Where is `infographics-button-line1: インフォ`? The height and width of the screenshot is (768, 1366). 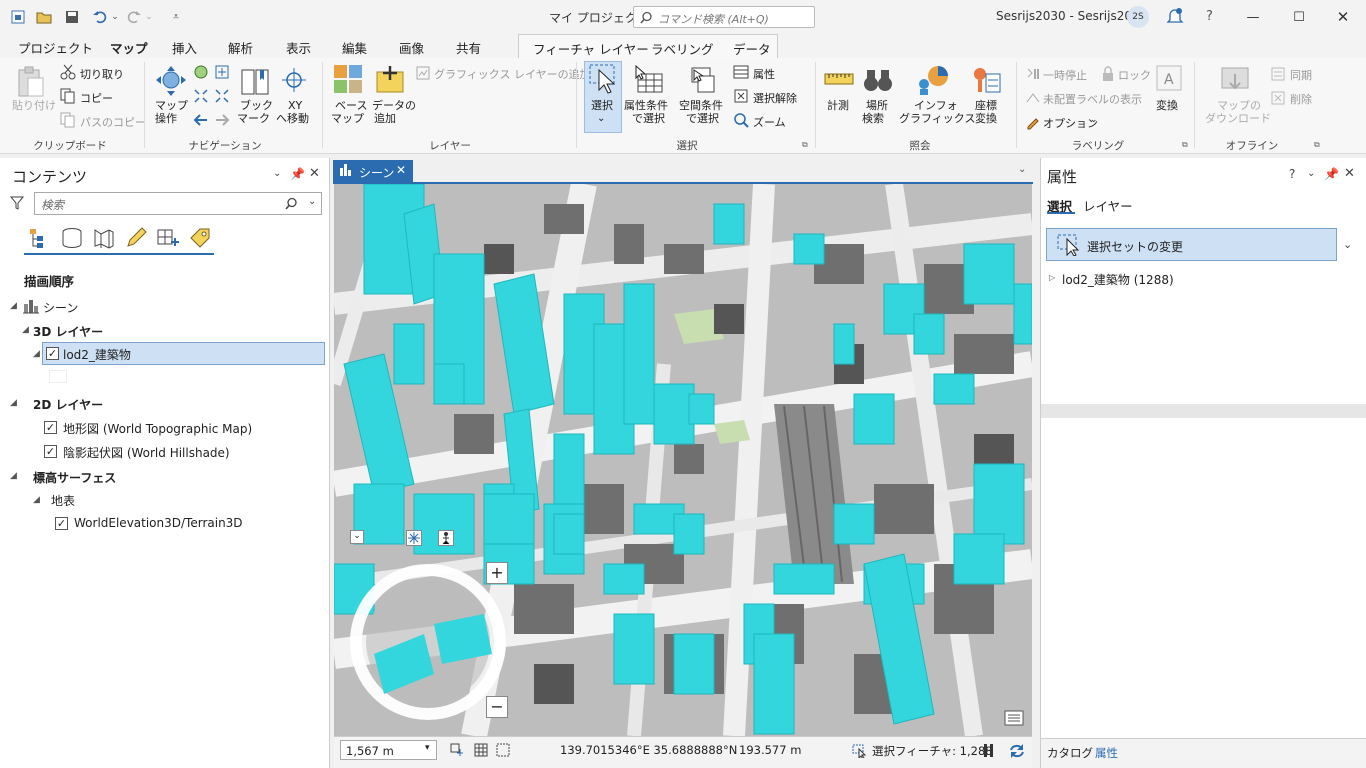
infographics-button-line1: インフォ is located at coordinates (936, 105).